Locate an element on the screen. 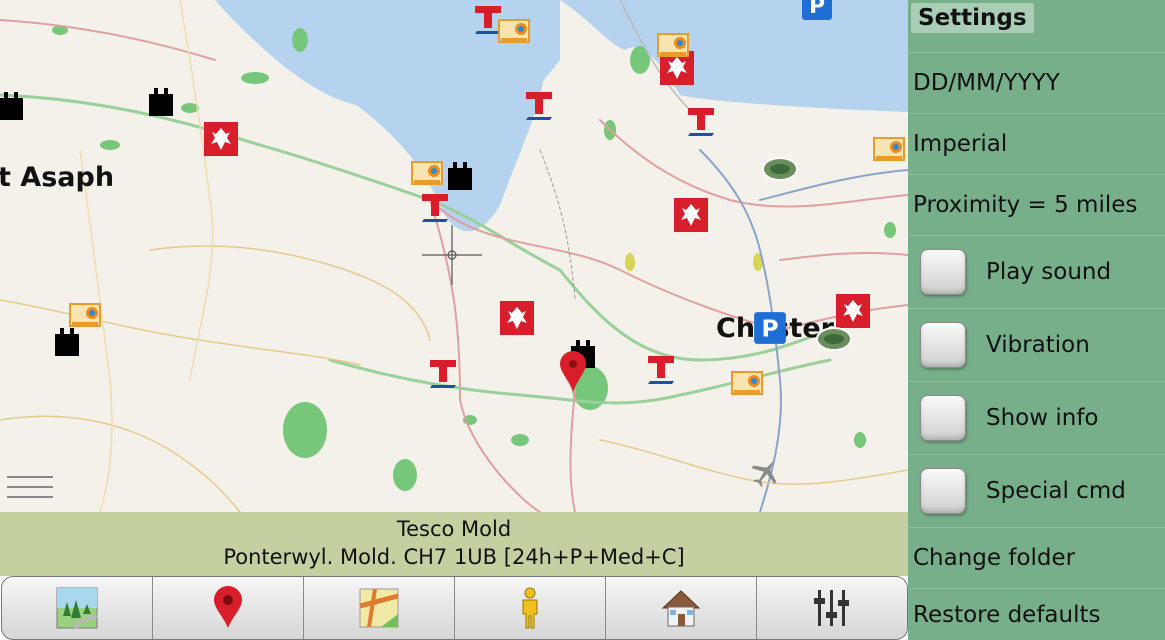 This screenshot has width=1165, height=640. show-info-toggle: Show info is located at coordinates (1036, 418).